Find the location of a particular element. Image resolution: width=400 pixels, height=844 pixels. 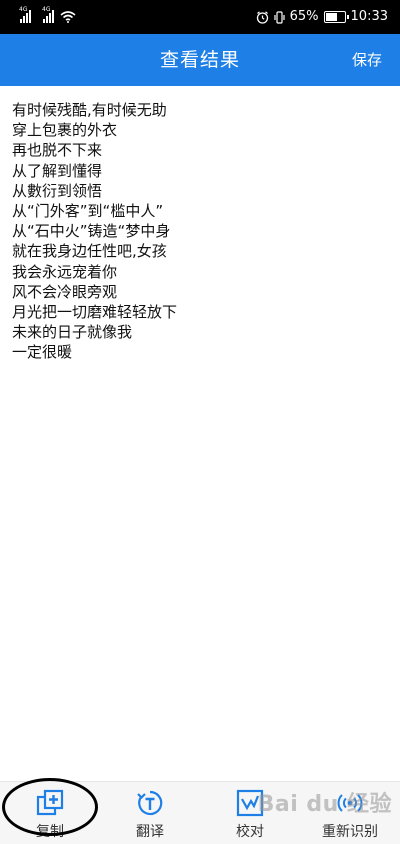

clock: 10:33 is located at coordinates (369, 16).